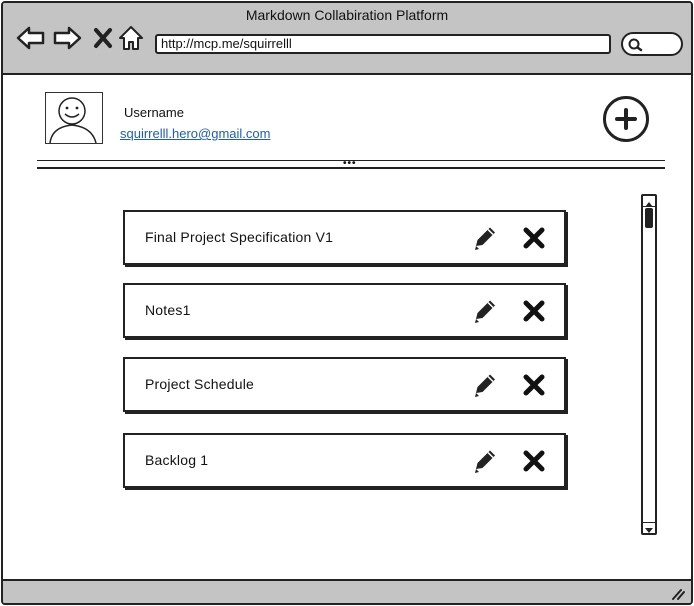 This screenshot has width=694, height=606. What do you see at coordinates (344, 310) in the screenshot?
I see `document-item: Notes1` at bounding box center [344, 310].